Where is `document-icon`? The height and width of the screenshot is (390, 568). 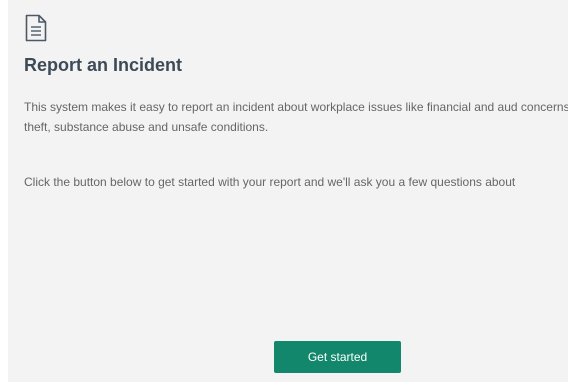
document-icon is located at coordinates (36, 28).